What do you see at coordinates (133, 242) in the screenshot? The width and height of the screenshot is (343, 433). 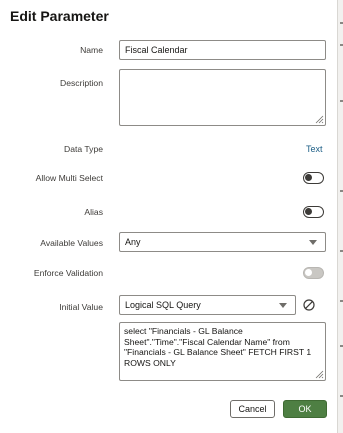 I see `available-values-value: Any` at bounding box center [133, 242].